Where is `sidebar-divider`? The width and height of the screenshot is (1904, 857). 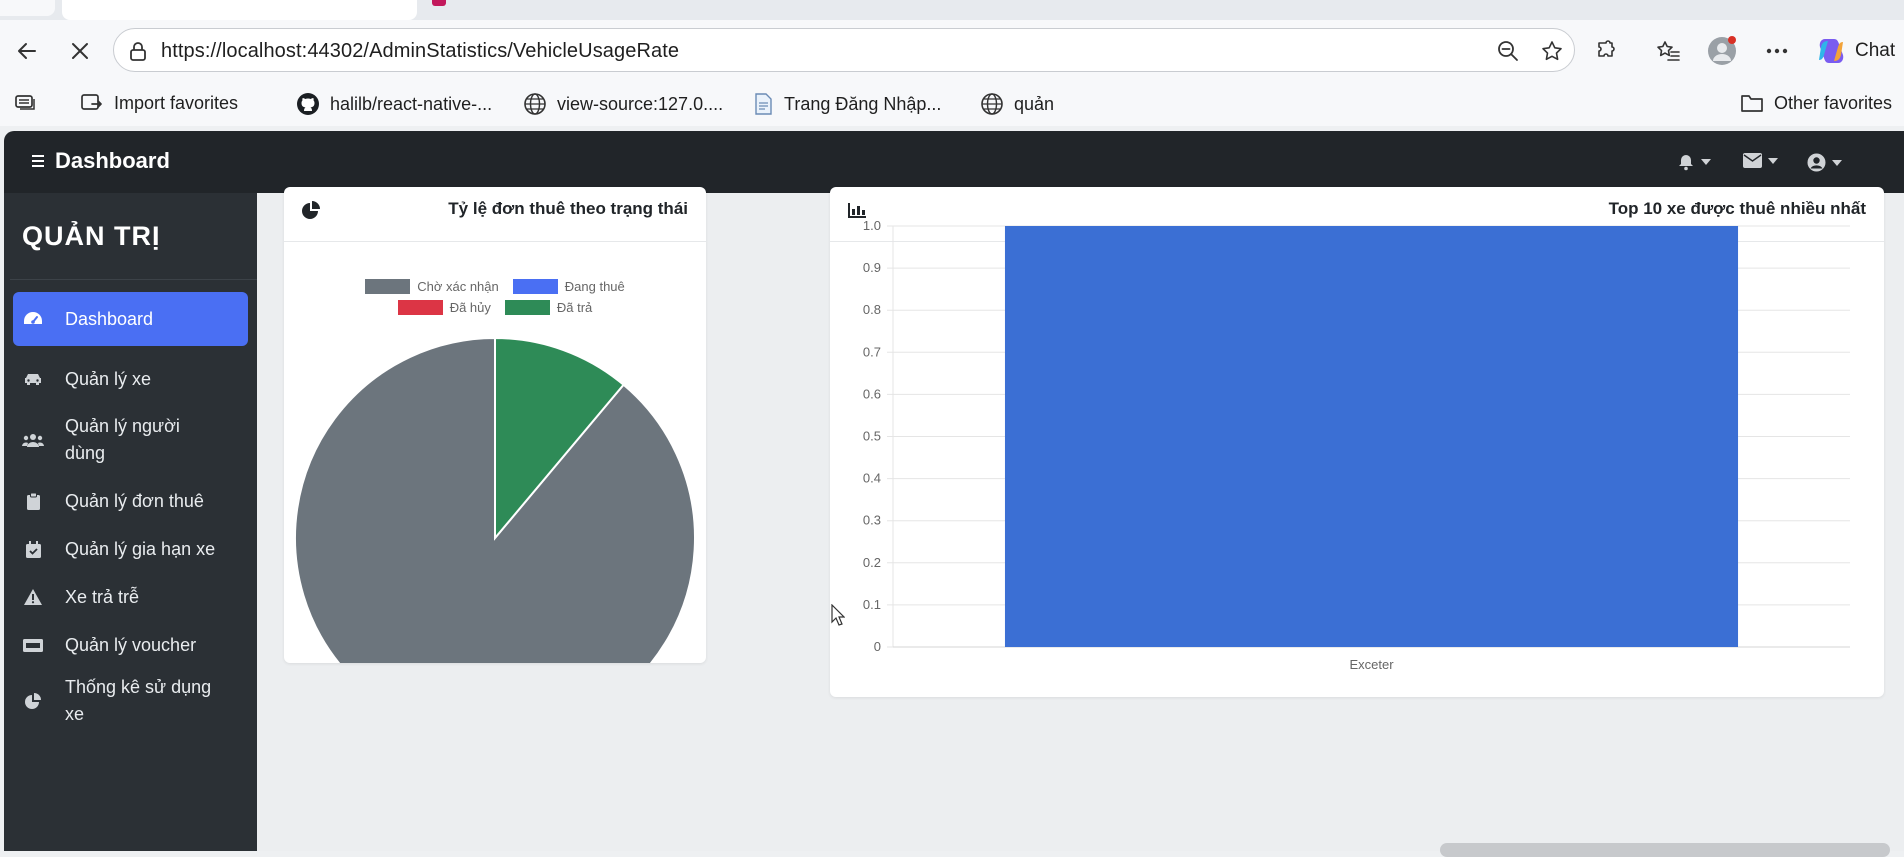
sidebar-divider is located at coordinates (133, 279).